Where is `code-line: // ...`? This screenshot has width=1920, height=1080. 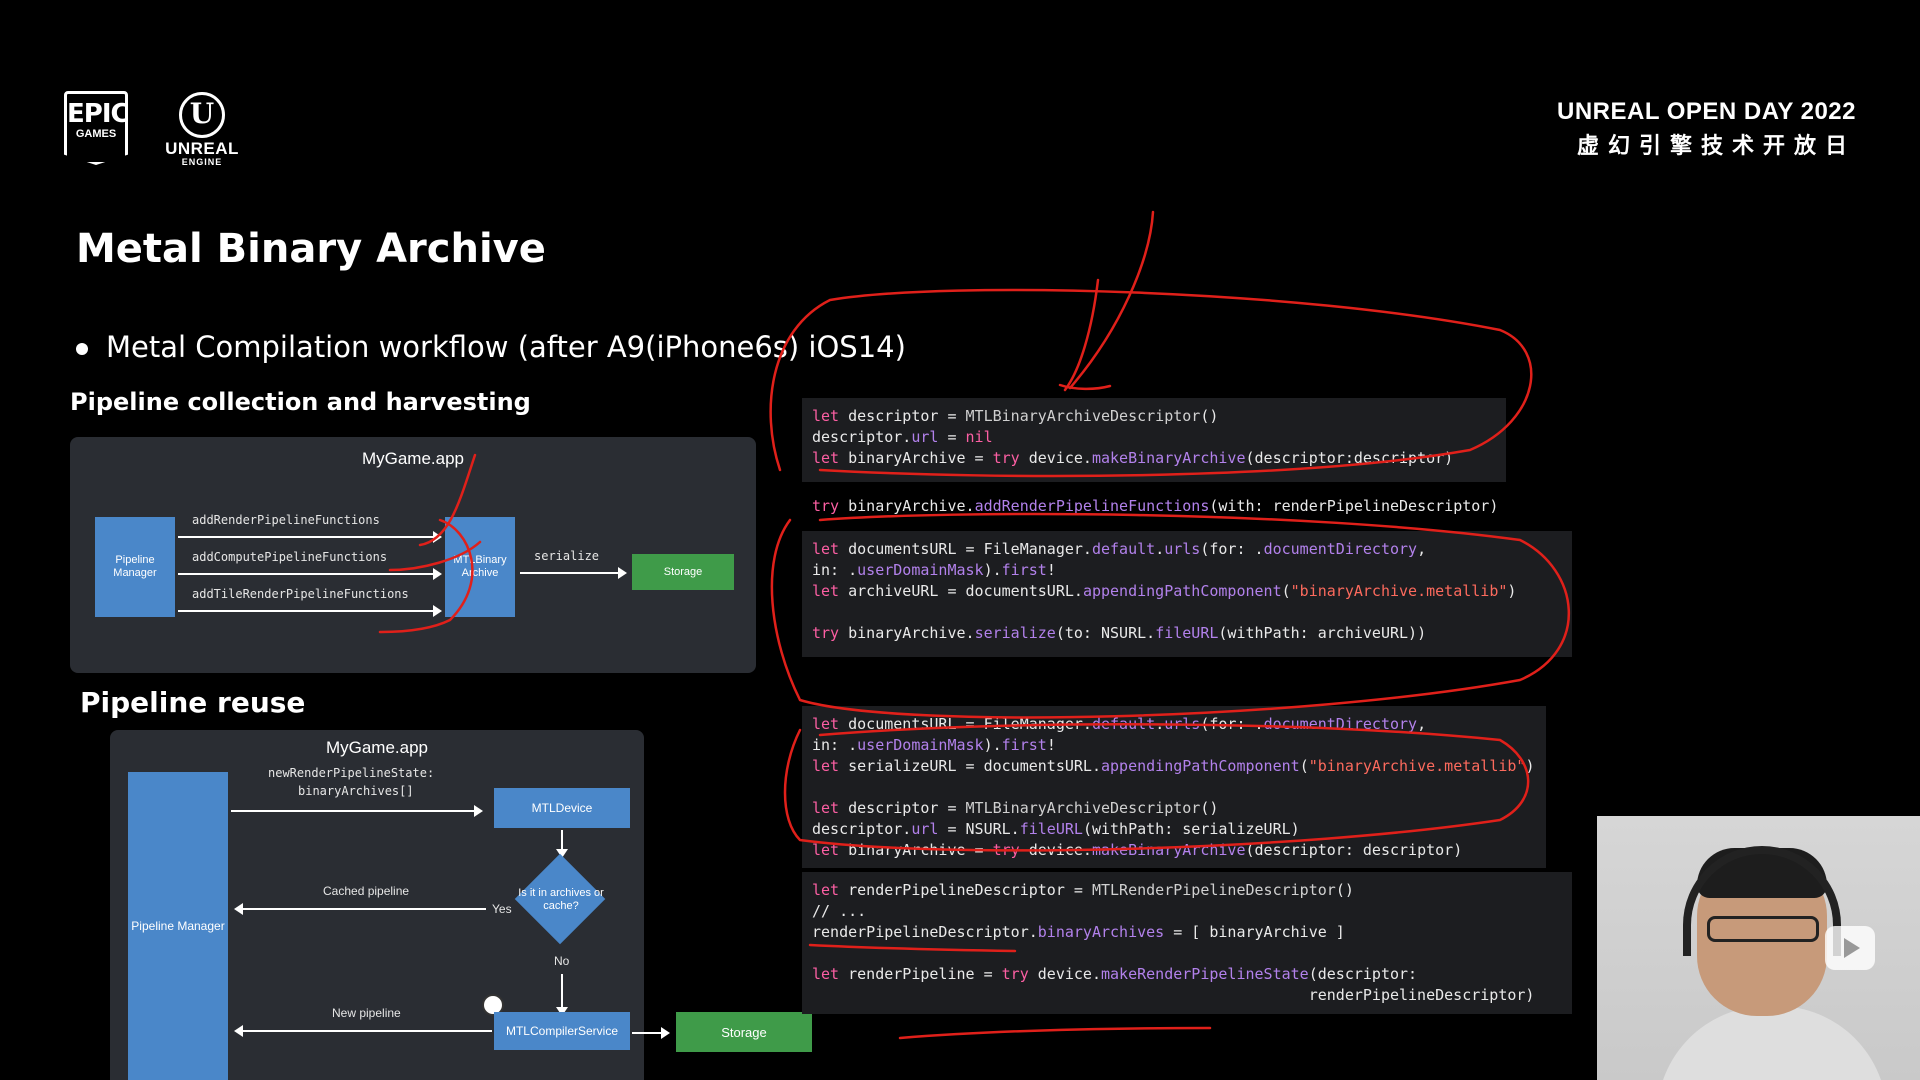 code-line: // ... is located at coordinates (839, 911).